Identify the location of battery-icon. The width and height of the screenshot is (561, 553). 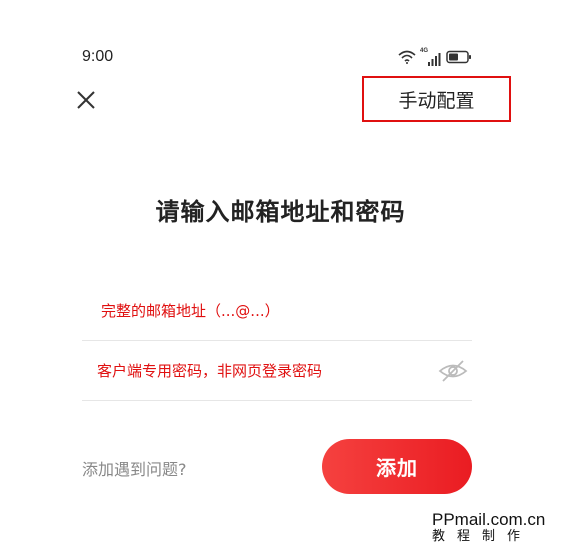
(459, 58).